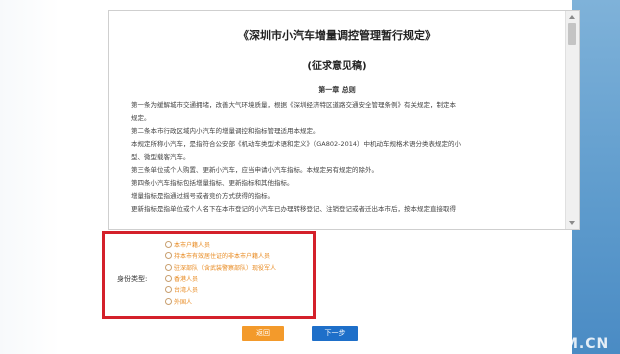 The image size is (620, 354). Describe the element at coordinates (160, 157) in the screenshot. I see `document-paragraph: 型、微型载客汽车。` at that location.